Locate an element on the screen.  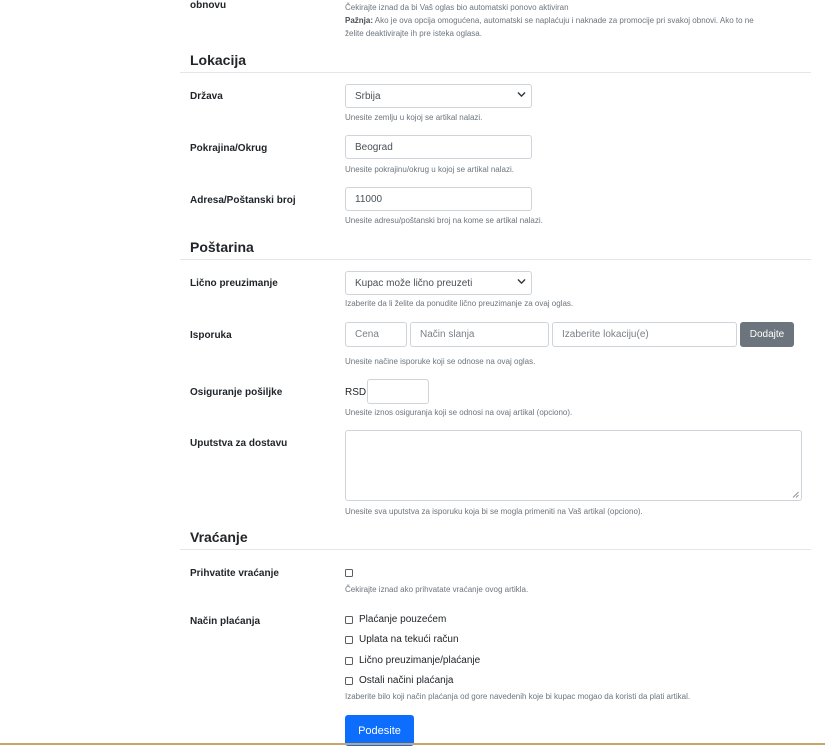
submit-button: Podesite is located at coordinates (379, 730).